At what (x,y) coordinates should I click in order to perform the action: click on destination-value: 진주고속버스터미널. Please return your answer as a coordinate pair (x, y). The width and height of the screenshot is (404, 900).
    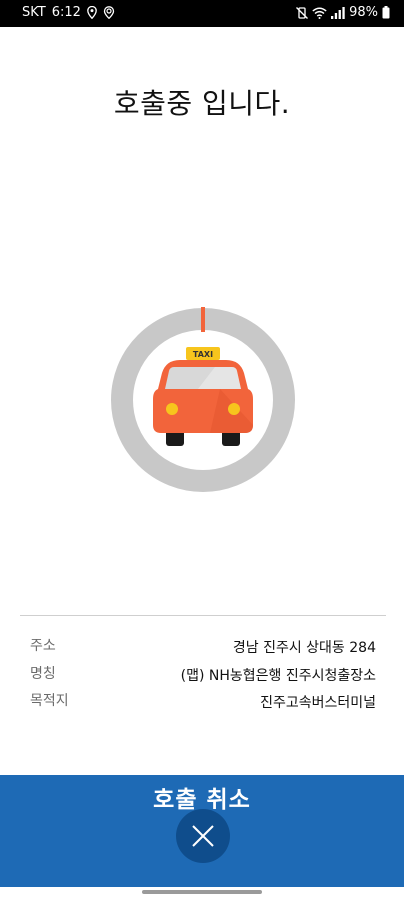
    Looking at the image, I should click on (318, 703).